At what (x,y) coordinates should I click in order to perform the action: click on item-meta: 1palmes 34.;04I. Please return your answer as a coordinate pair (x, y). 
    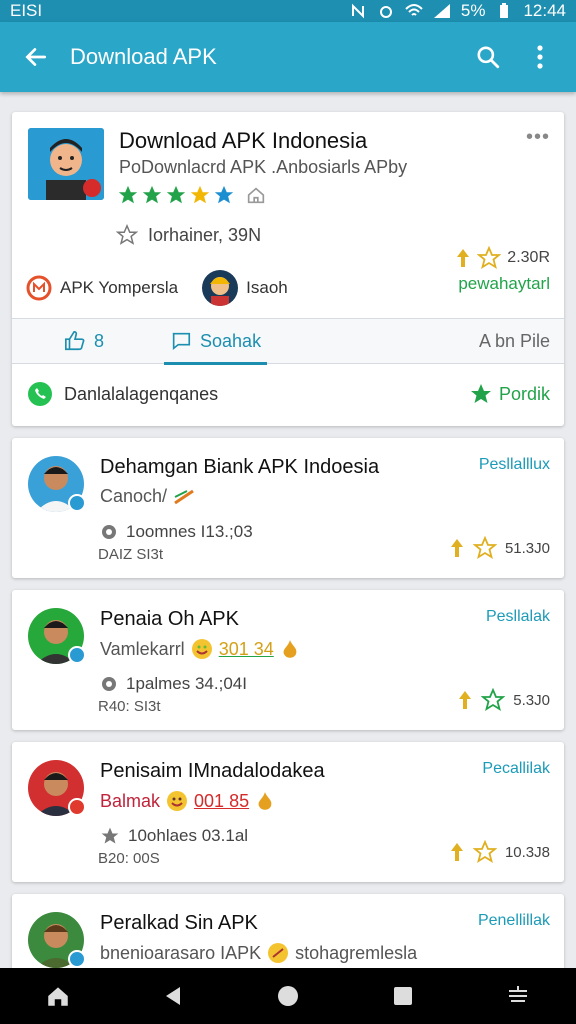
    Looking at the image, I should click on (173, 684).